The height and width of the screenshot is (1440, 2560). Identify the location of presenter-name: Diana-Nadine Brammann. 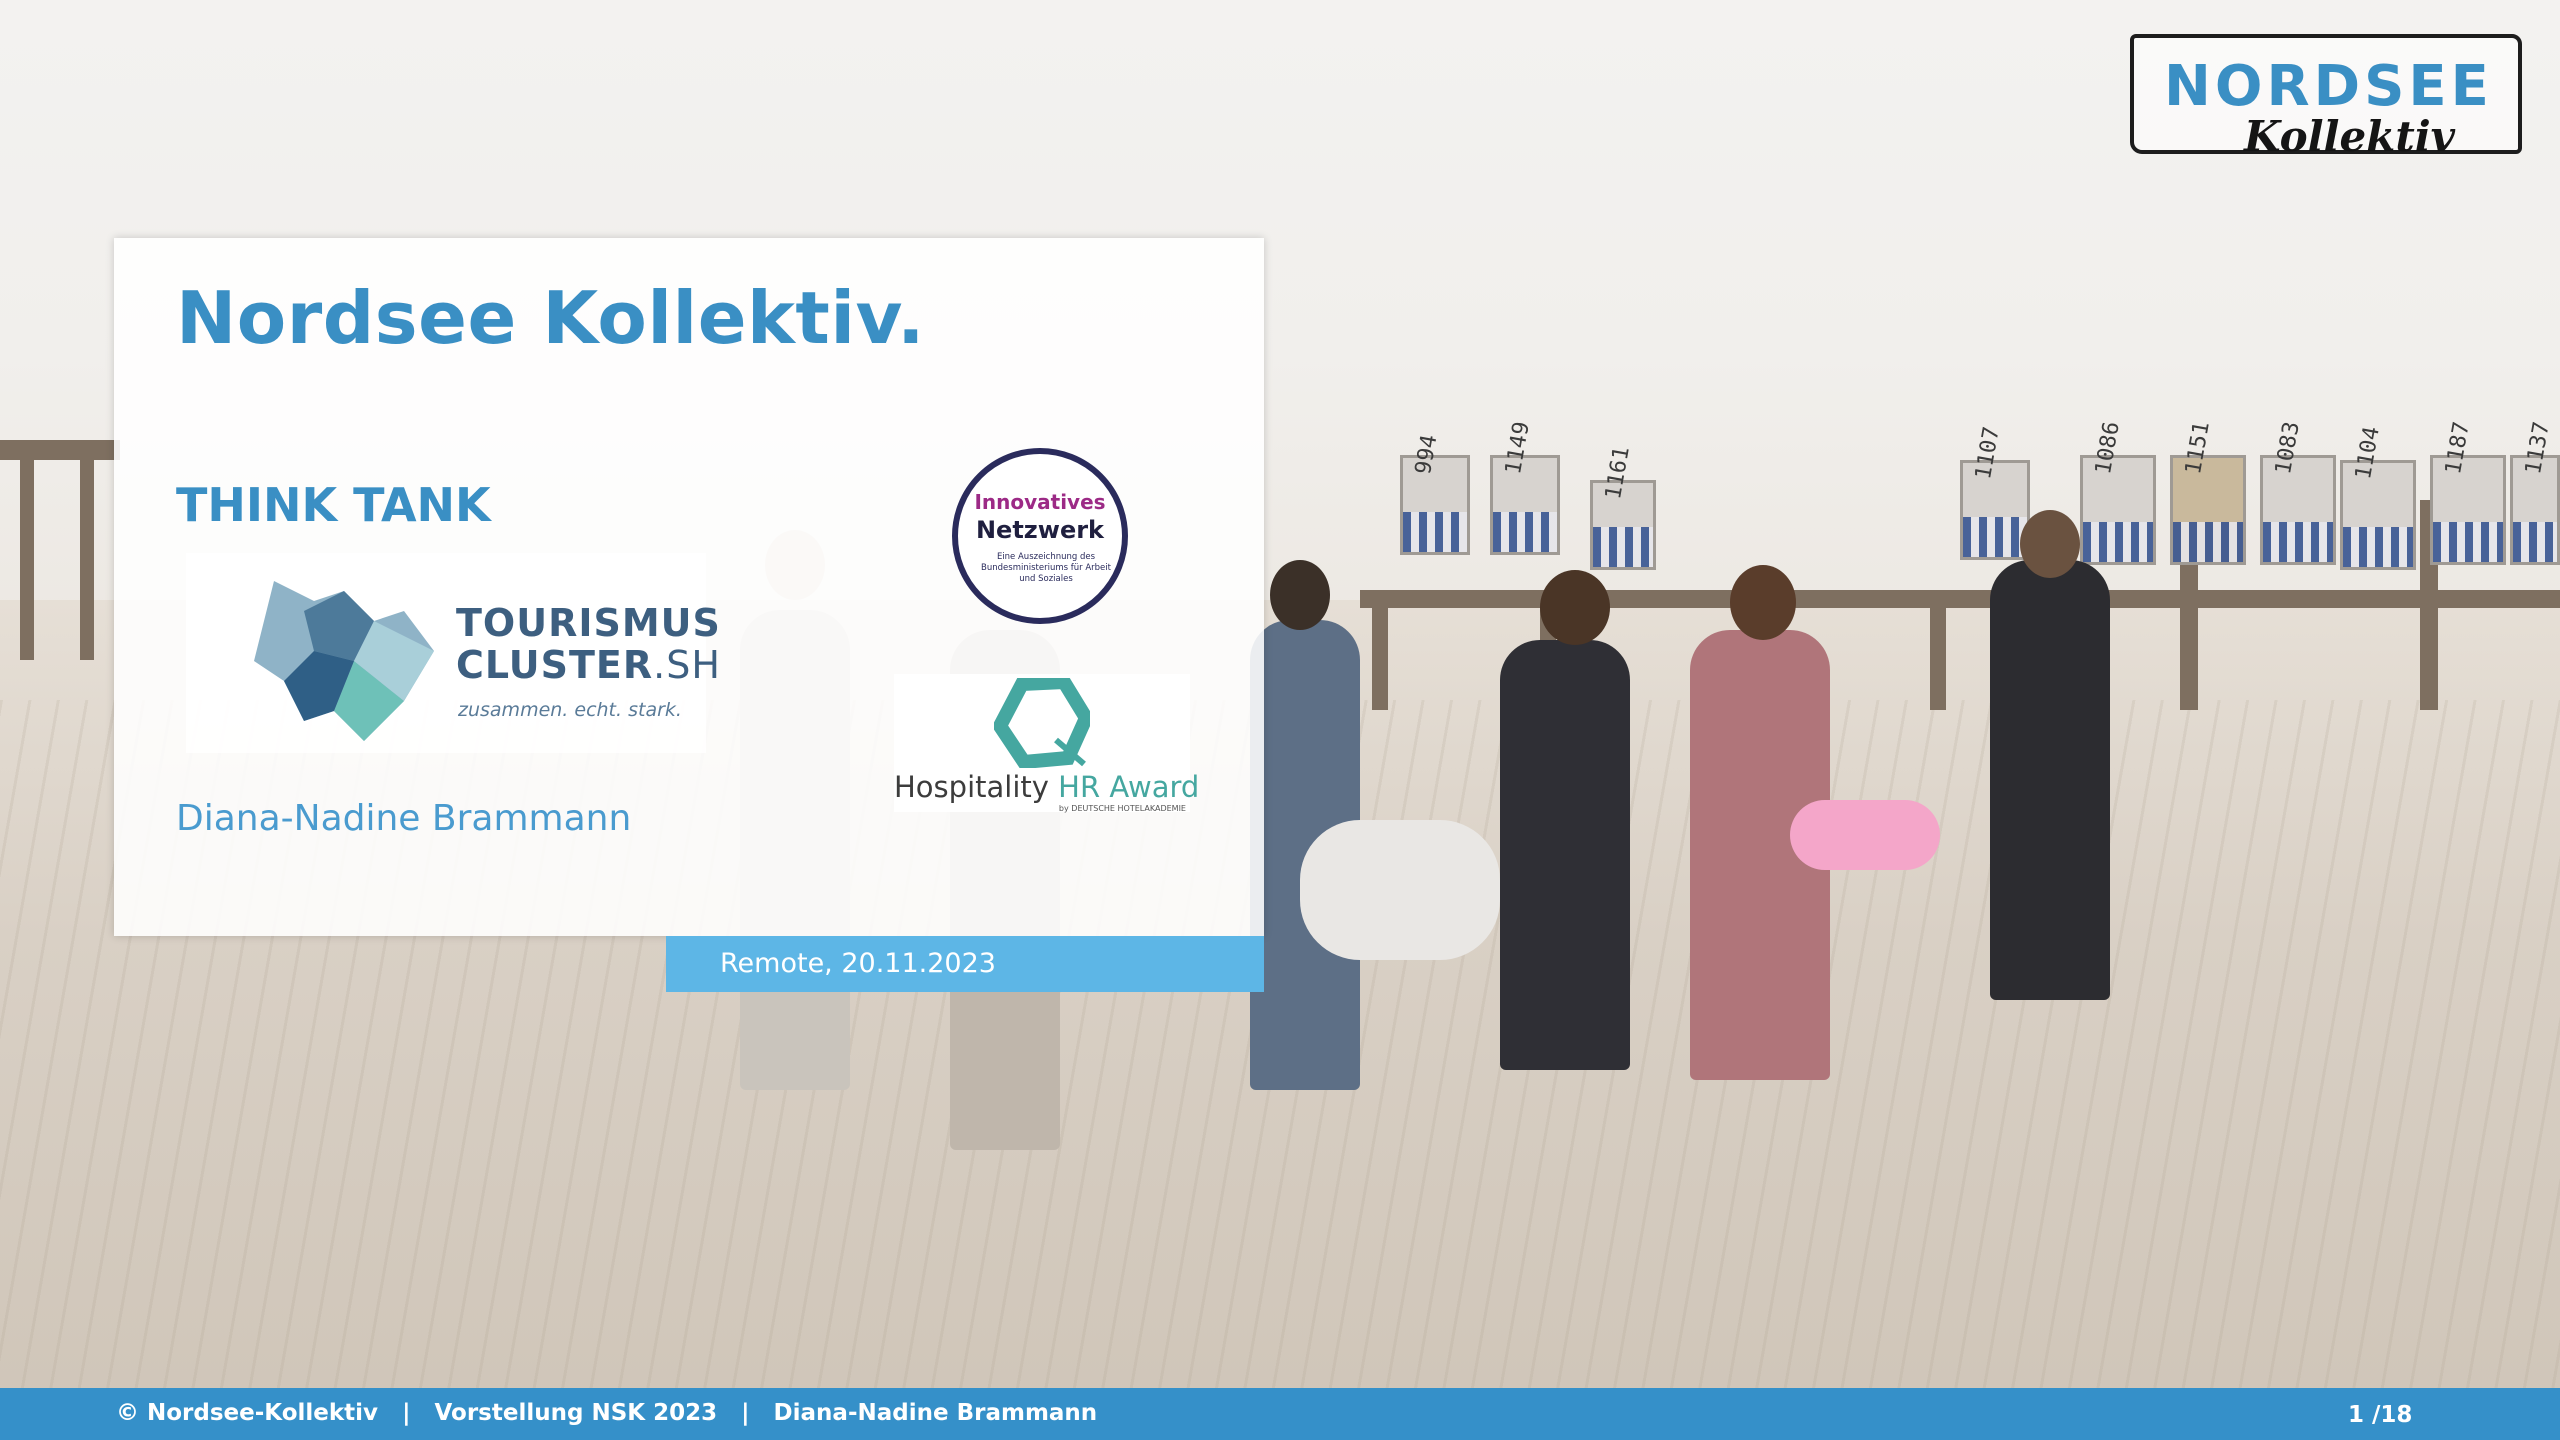
(404, 818).